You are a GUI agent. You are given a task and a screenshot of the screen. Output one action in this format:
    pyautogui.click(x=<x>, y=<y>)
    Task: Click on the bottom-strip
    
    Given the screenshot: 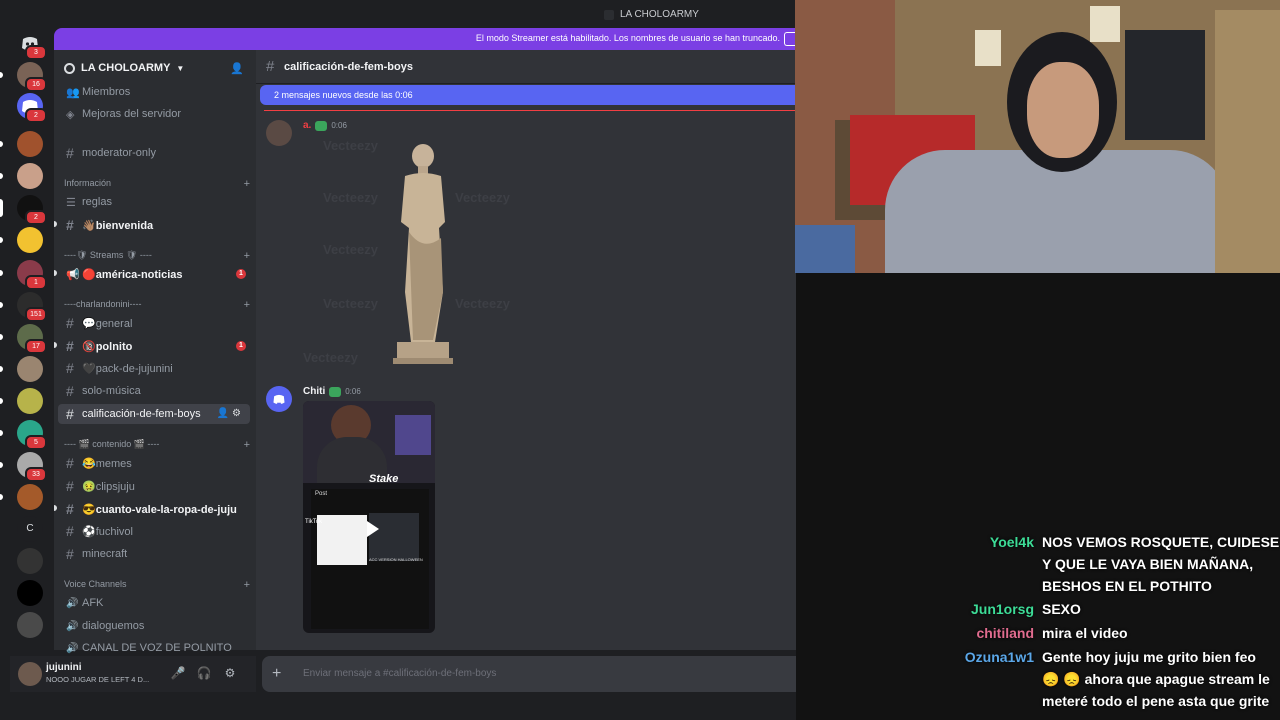 What is the action you would take?
    pyautogui.click(x=398, y=710)
    